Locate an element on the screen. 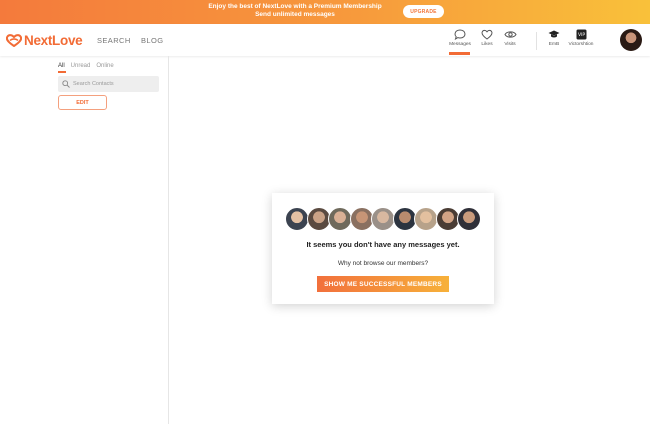  empty-state-subtitle: Why not browse our members? is located at coordinates (383, 263).